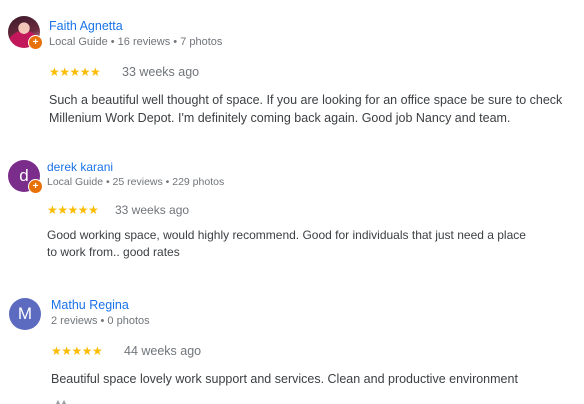 This screenshot has width=584, height=404. I want to click on reviewer-name: Mathu Regina, so click(90, 305).